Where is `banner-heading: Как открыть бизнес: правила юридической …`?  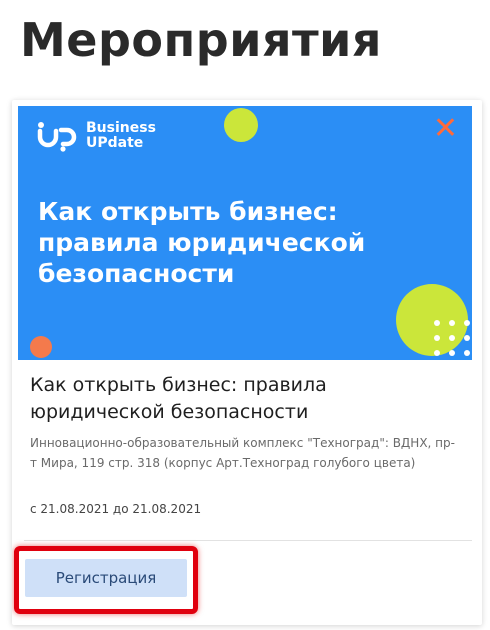 banner-heading: Как открыть бизнес: правила юридической … is located at coordinates (202, 242).